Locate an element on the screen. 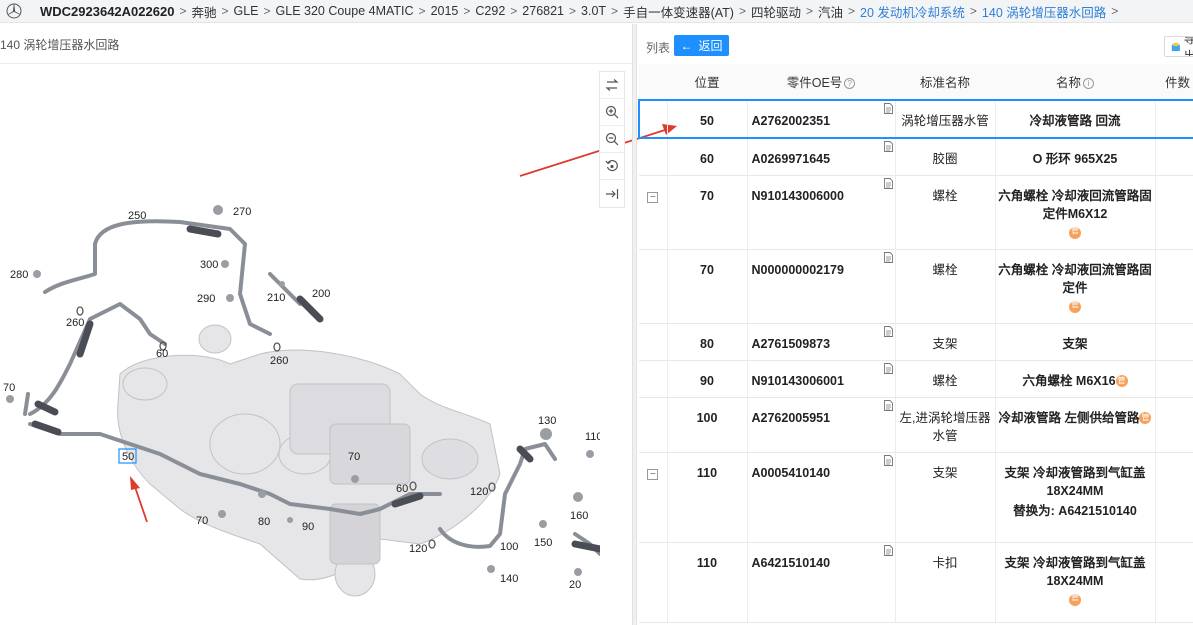 Image resolution: width=1193 pixels, height=625 pixels. table-row: 80 A2761509873 支架 支架 is located at coordinates (916, 342).